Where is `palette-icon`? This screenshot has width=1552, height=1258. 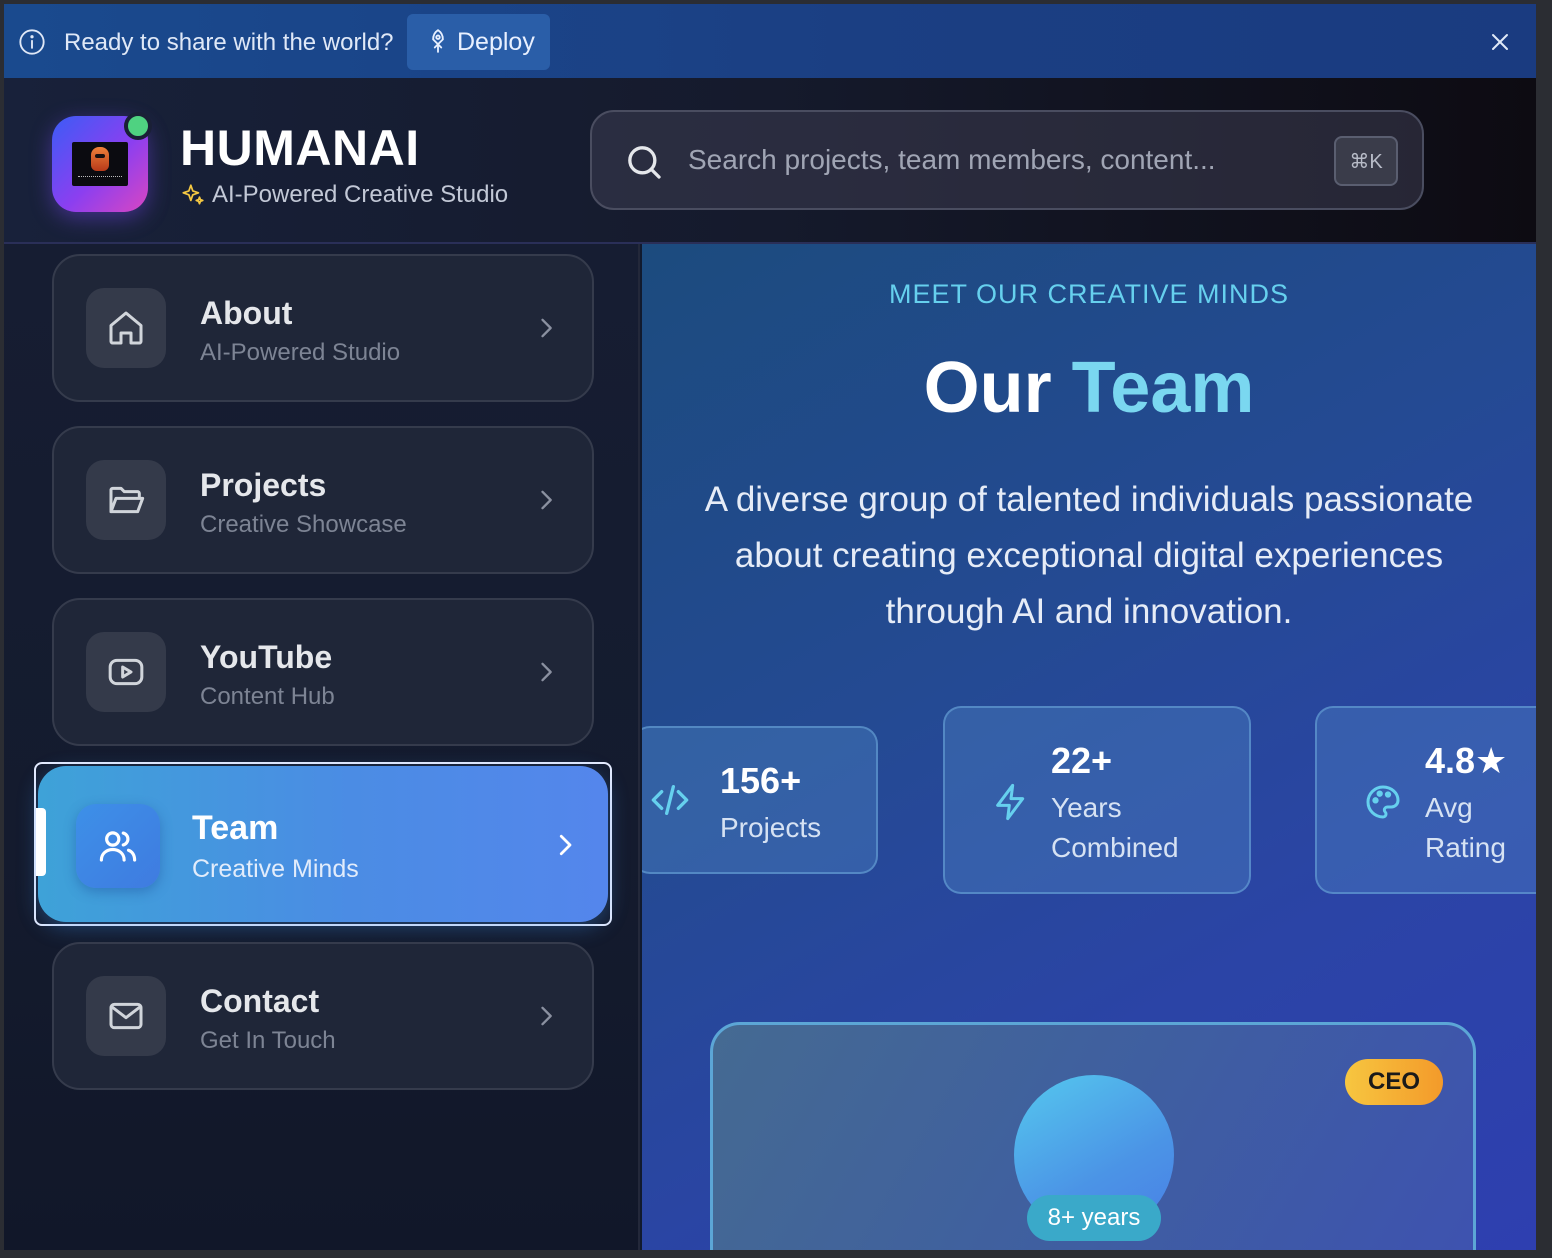 palette-icon is located at coordinates (1383, 802).